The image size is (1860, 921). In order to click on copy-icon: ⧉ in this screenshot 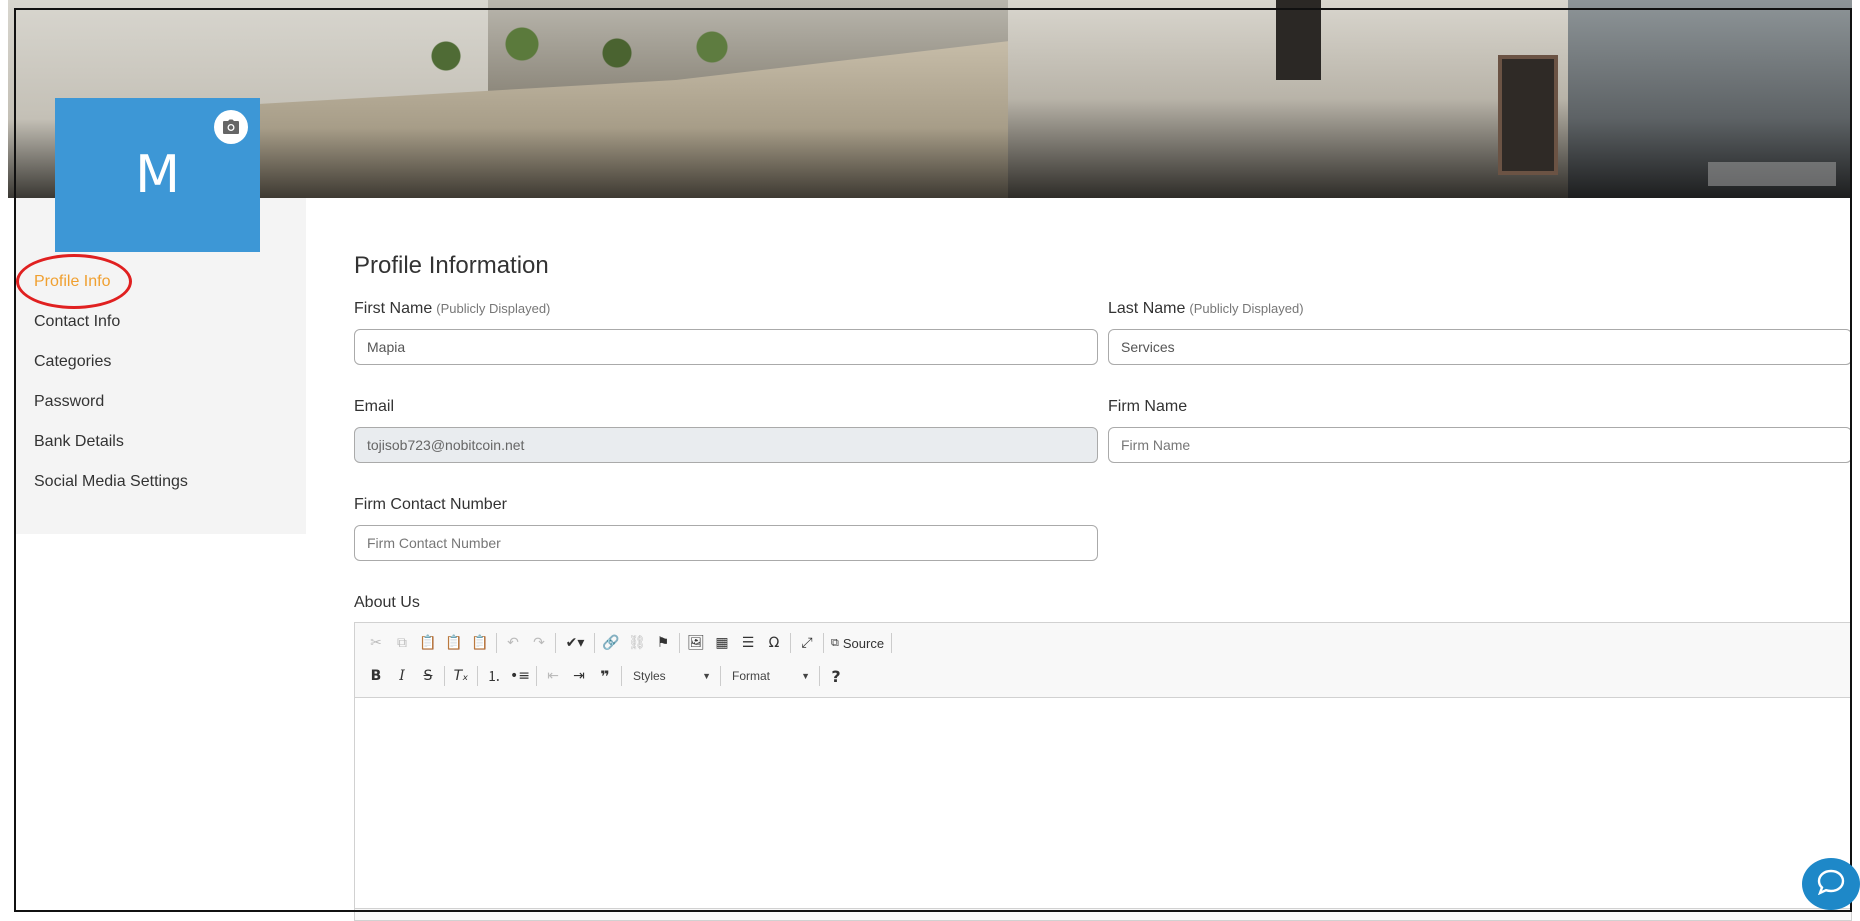, I will do `click(402, 643)`.